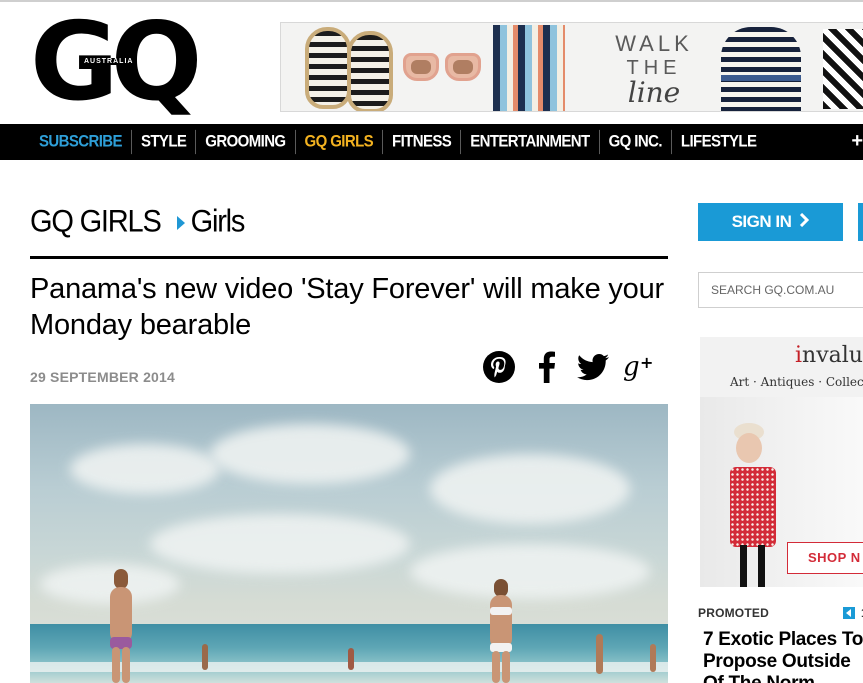 The width and height of the screenshot is (863, 683). Describe the element at coordinates (340, 142) in the screenshot. I see `nav-gq-girls: GQ GIRLS` at that location.